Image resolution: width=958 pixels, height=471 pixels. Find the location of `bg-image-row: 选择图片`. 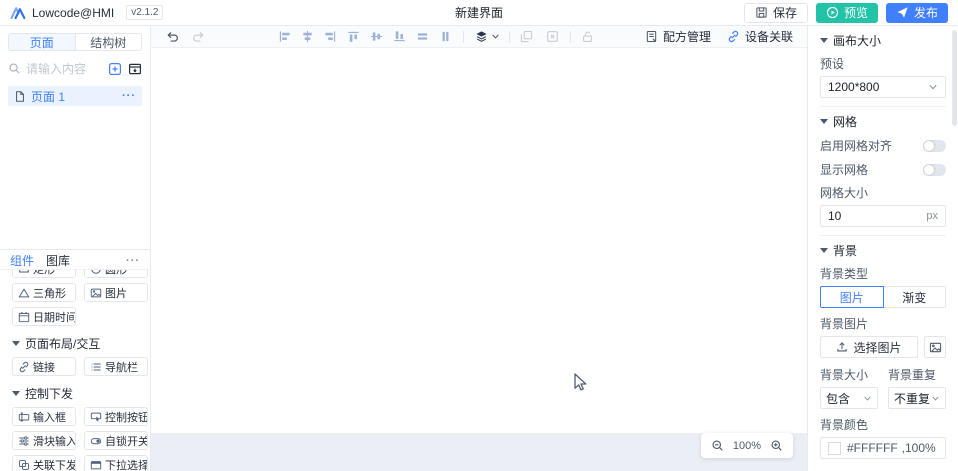

bg-image-row: 选择图片 is located at coordinates (883, 347).